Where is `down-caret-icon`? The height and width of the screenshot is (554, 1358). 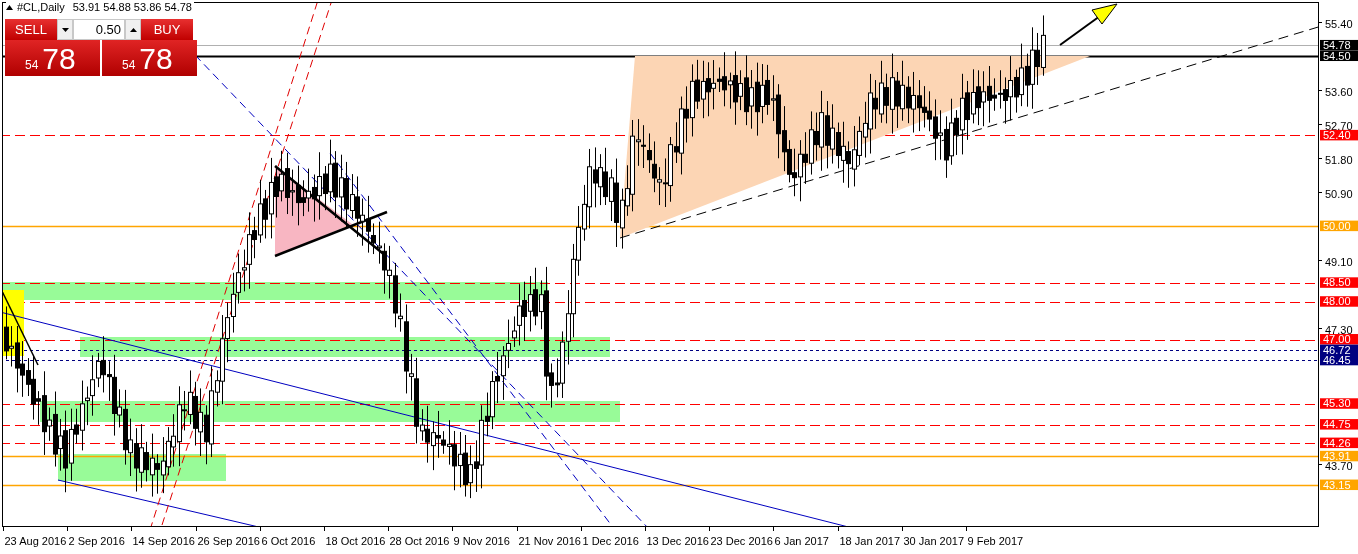 down-caret-icon is located at coordinates (65, 29).